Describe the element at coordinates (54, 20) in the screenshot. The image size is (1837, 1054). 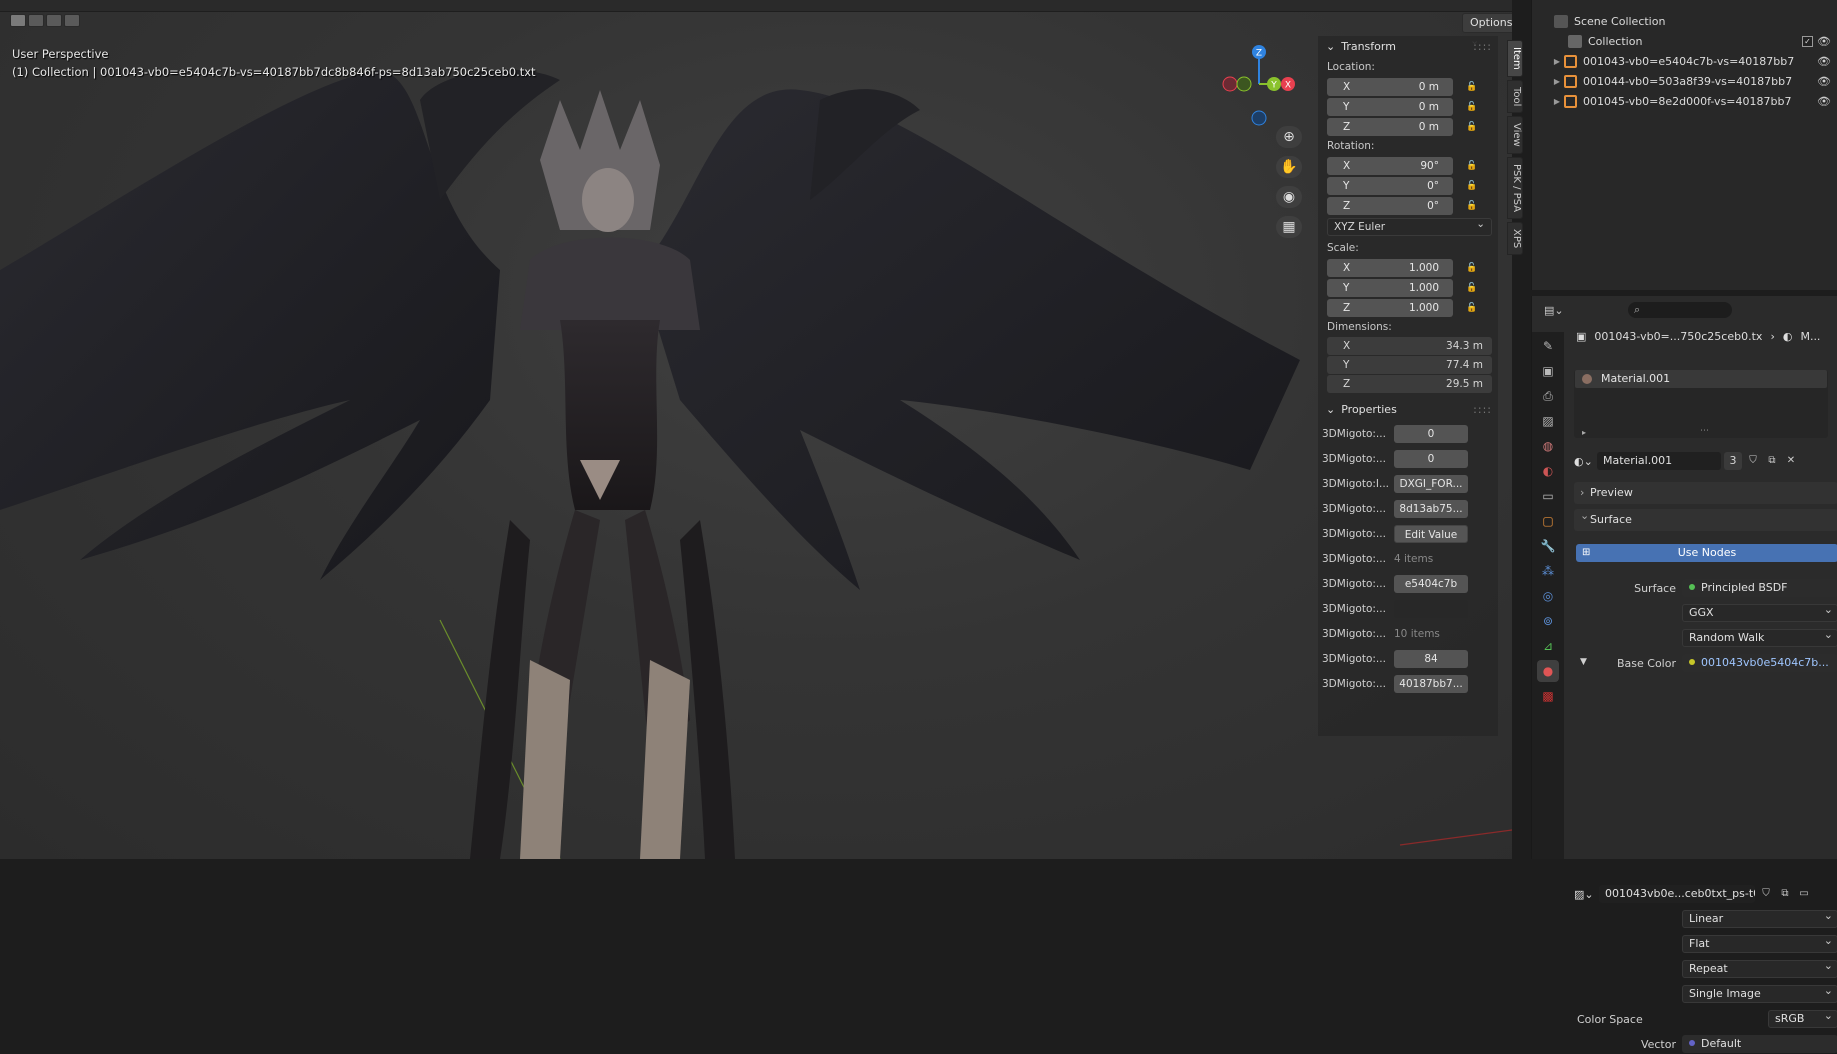
I see `select-subtract-icon` at that location.